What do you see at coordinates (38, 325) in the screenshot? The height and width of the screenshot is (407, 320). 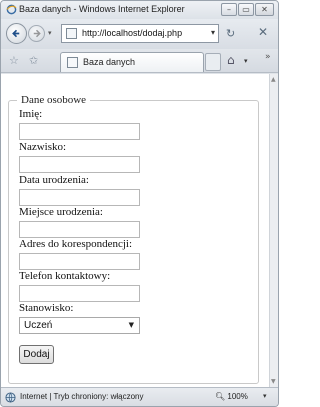 I see `position-selected-value: Uczeń` at bounding box center [38, 325].